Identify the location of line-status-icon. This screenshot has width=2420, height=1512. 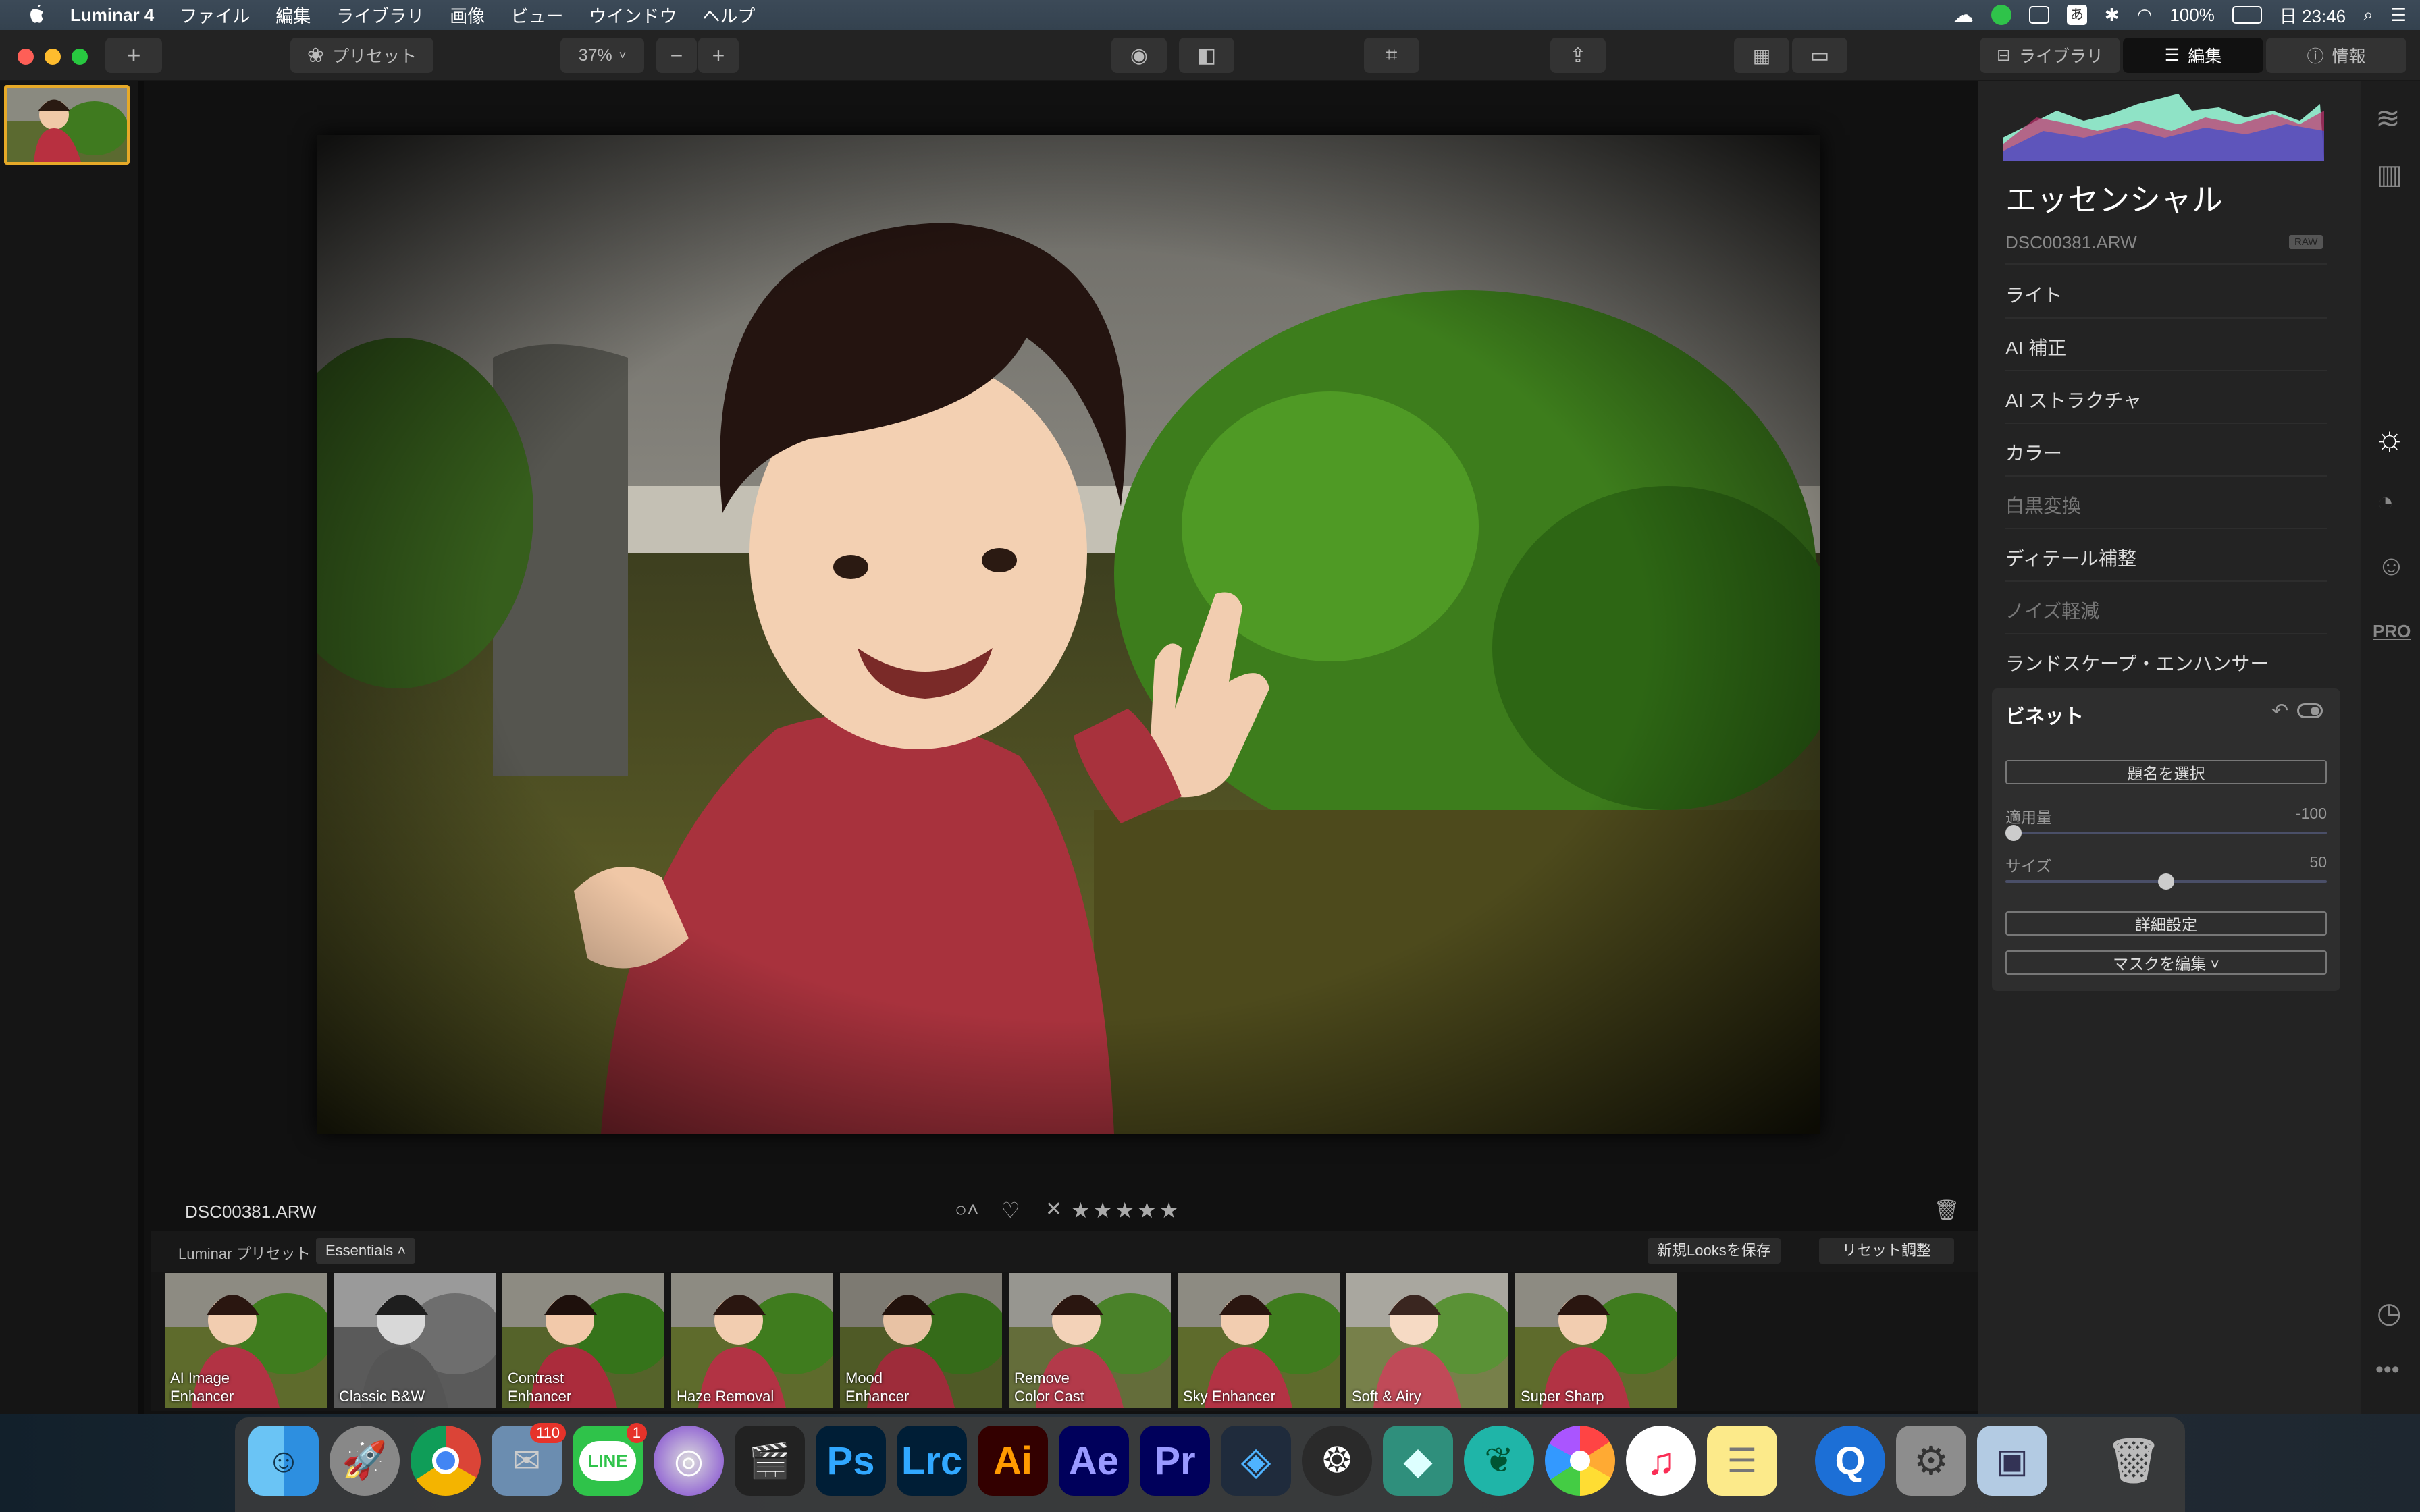
(2001, 15).